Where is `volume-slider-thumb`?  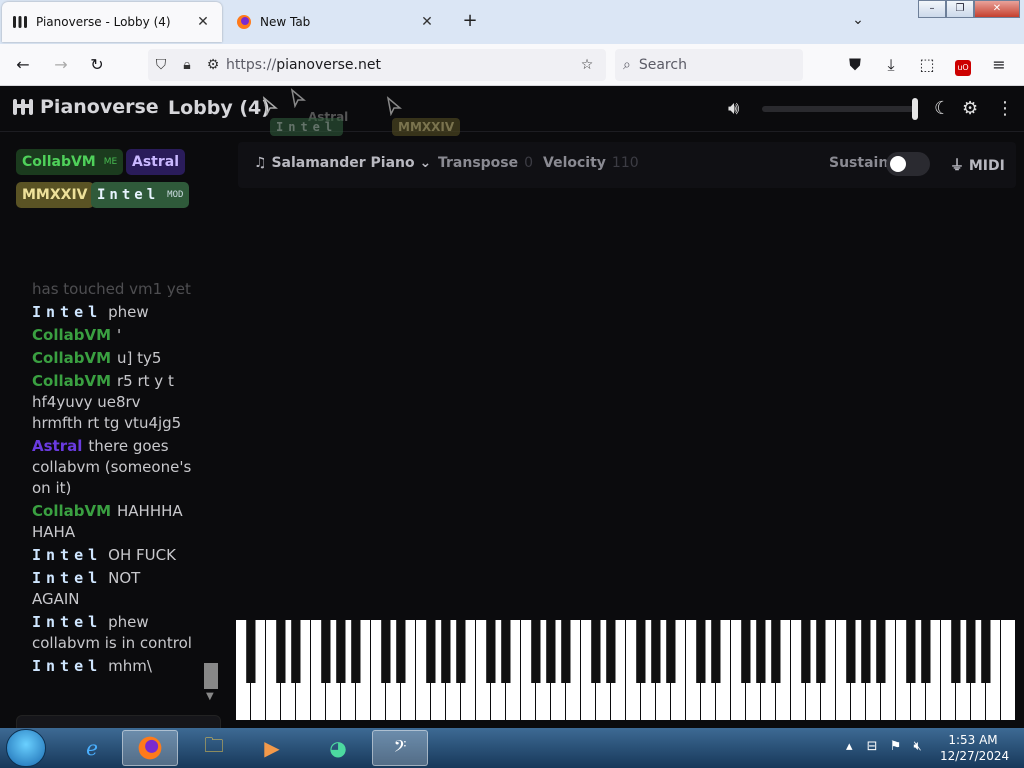 volume-slider-thumb is located at coordinates (915, 109).